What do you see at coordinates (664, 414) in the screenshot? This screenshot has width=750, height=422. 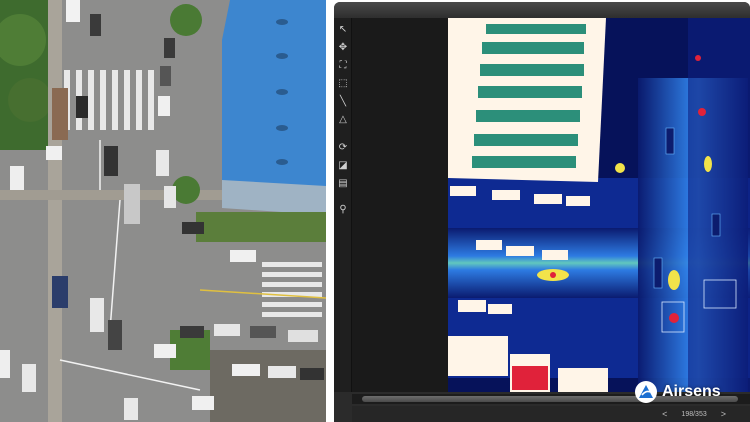 I see `previous-image-button: <` at bounding box center [664, 414].